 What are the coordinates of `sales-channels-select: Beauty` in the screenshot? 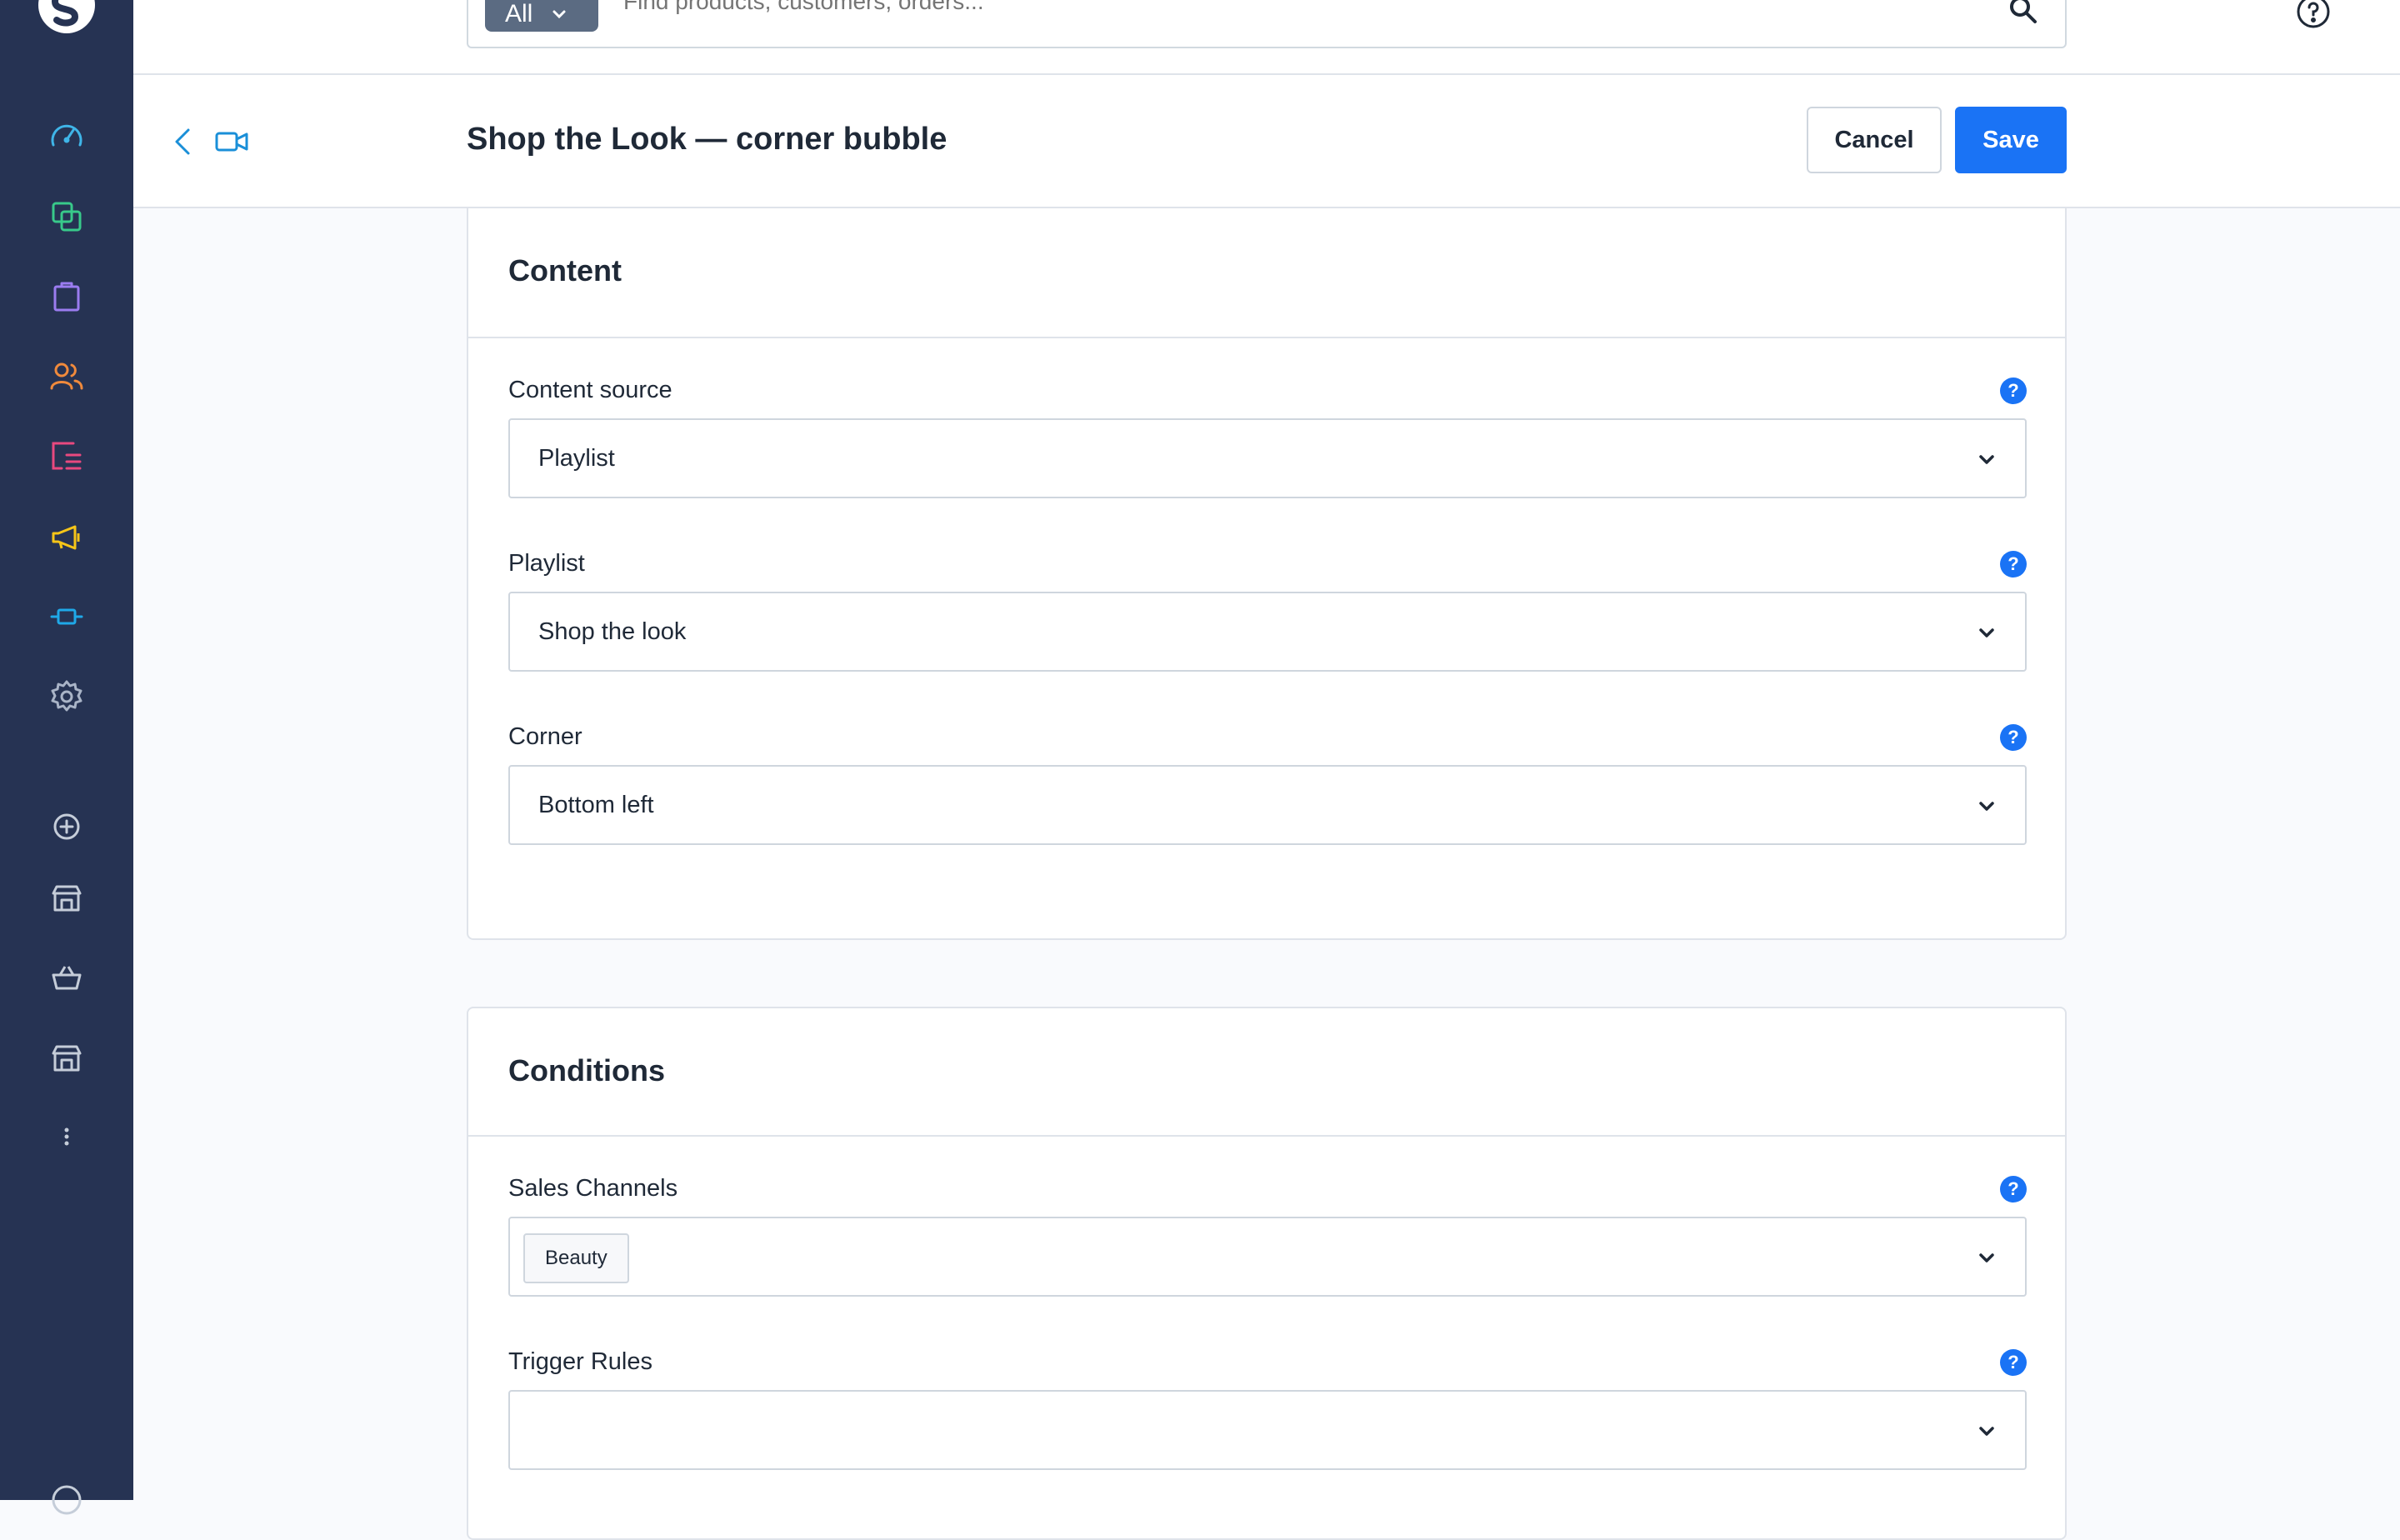 It's located at (1267, 1257).